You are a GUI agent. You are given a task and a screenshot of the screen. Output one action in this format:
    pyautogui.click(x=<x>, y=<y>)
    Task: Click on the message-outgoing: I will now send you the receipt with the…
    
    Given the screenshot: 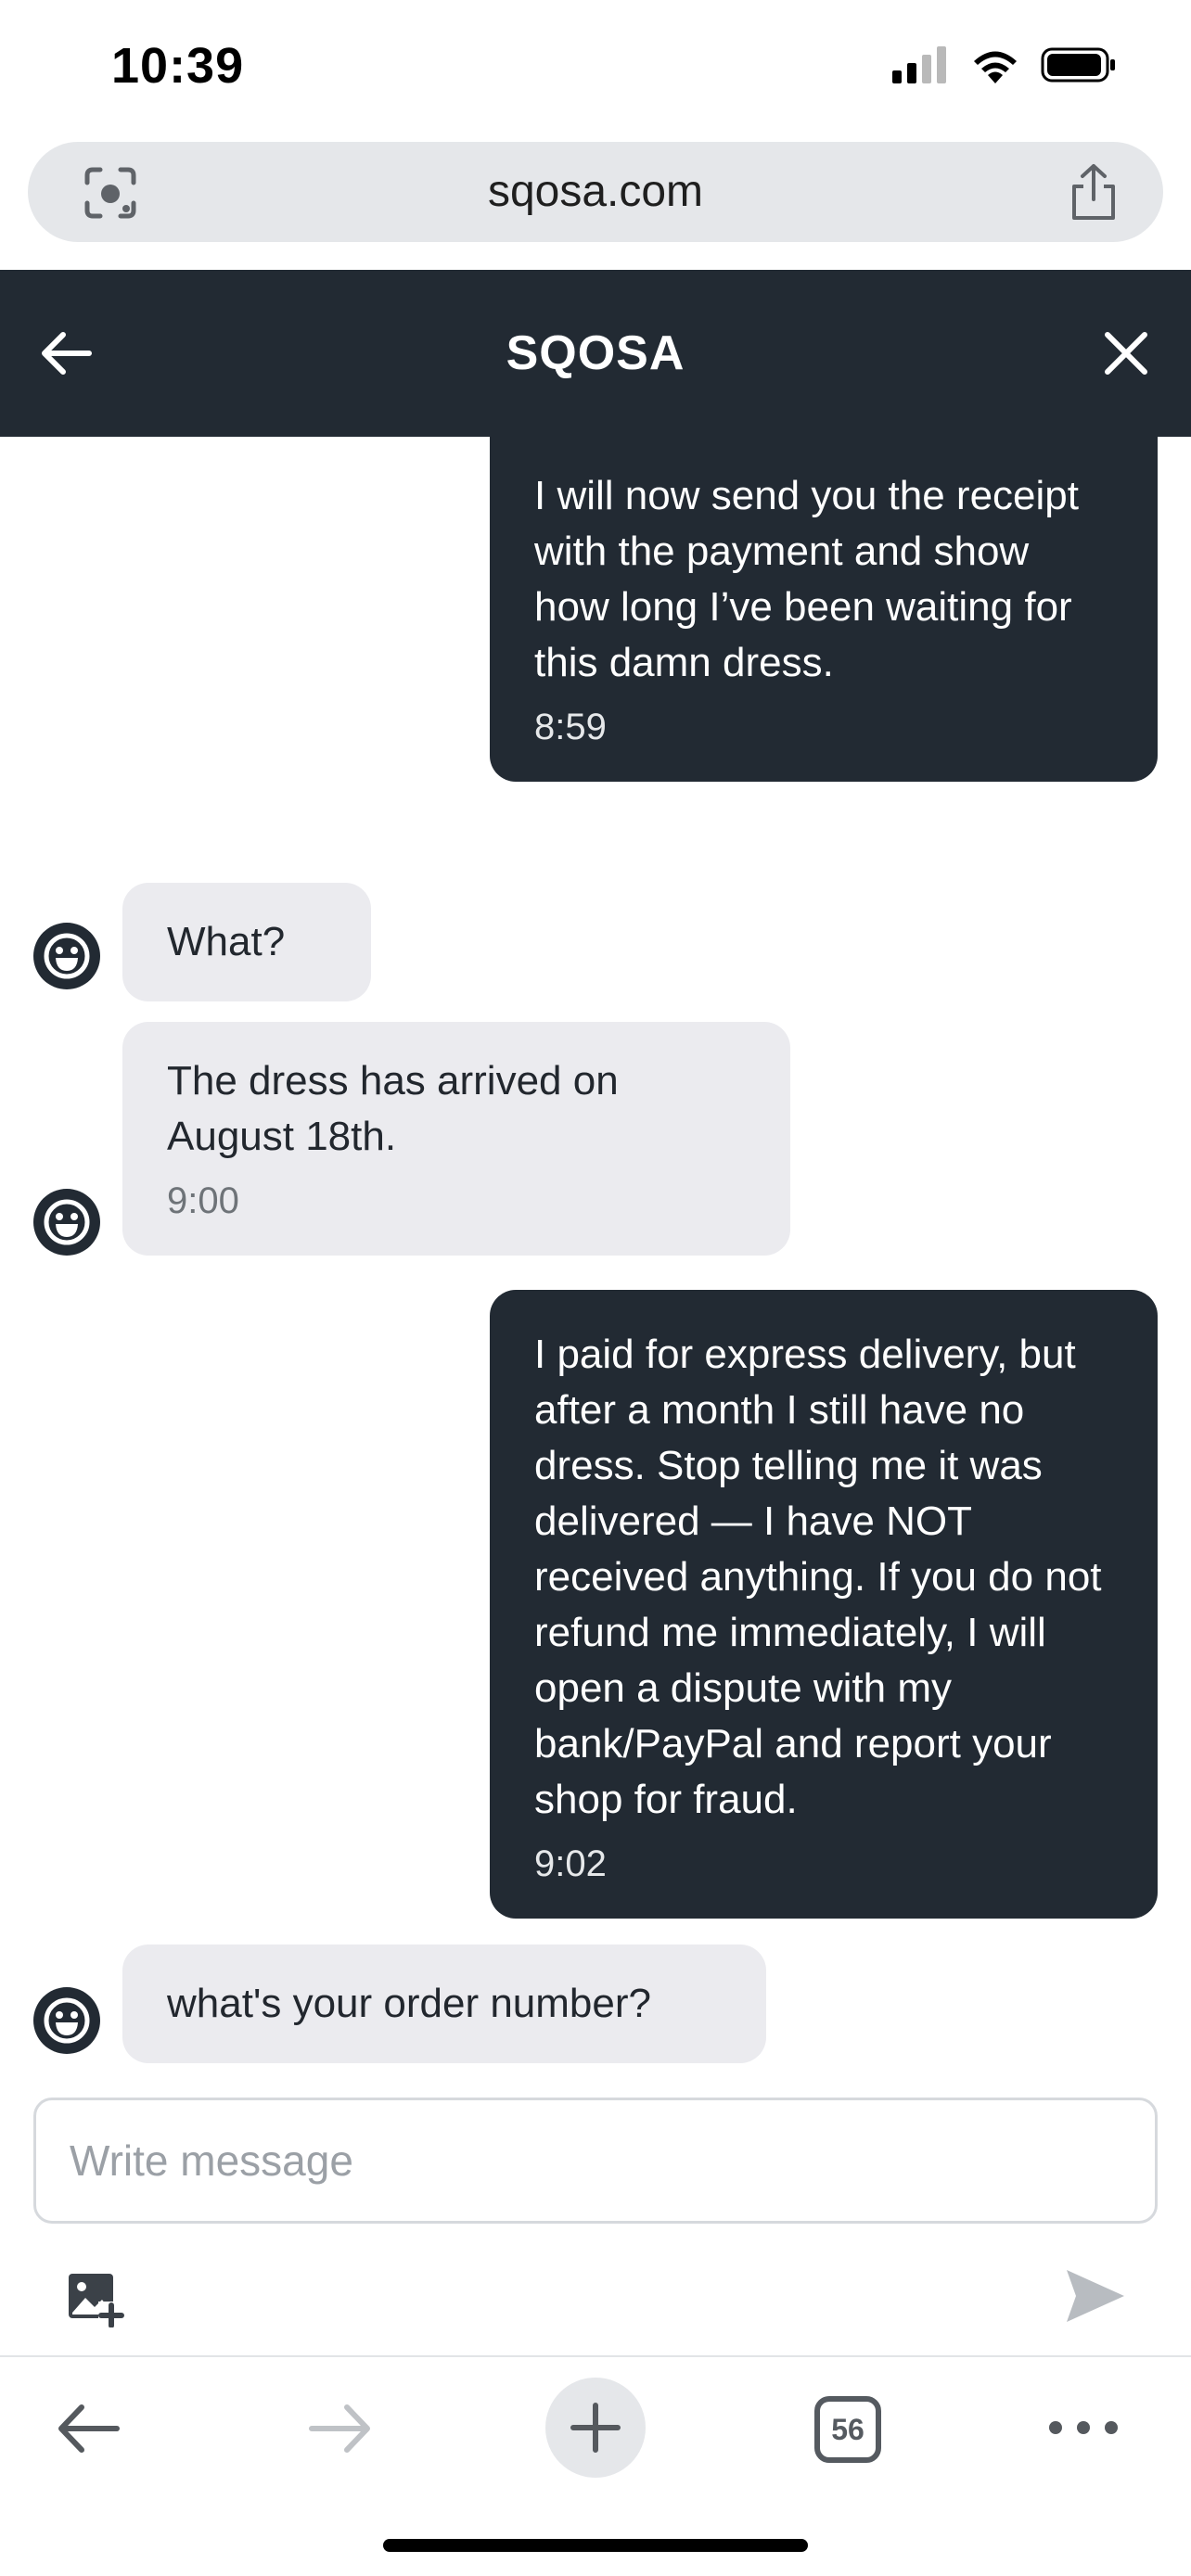 What is the action you would take?
    pyautogui.click(x=824, y=609)
    